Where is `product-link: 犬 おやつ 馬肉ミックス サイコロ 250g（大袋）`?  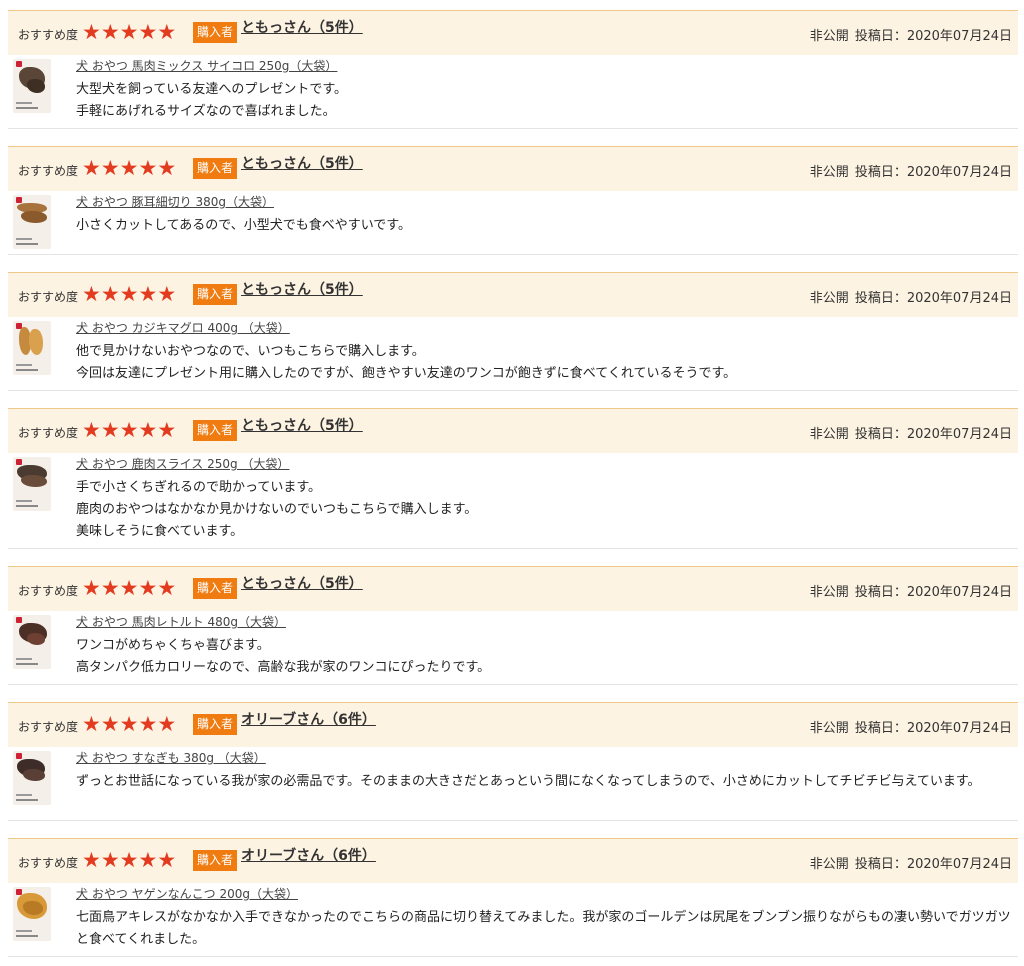
product-link: 犬 おやつ 馬肉ミックス サイコロ 250g（大袋） is located at coordinates (206, 65).